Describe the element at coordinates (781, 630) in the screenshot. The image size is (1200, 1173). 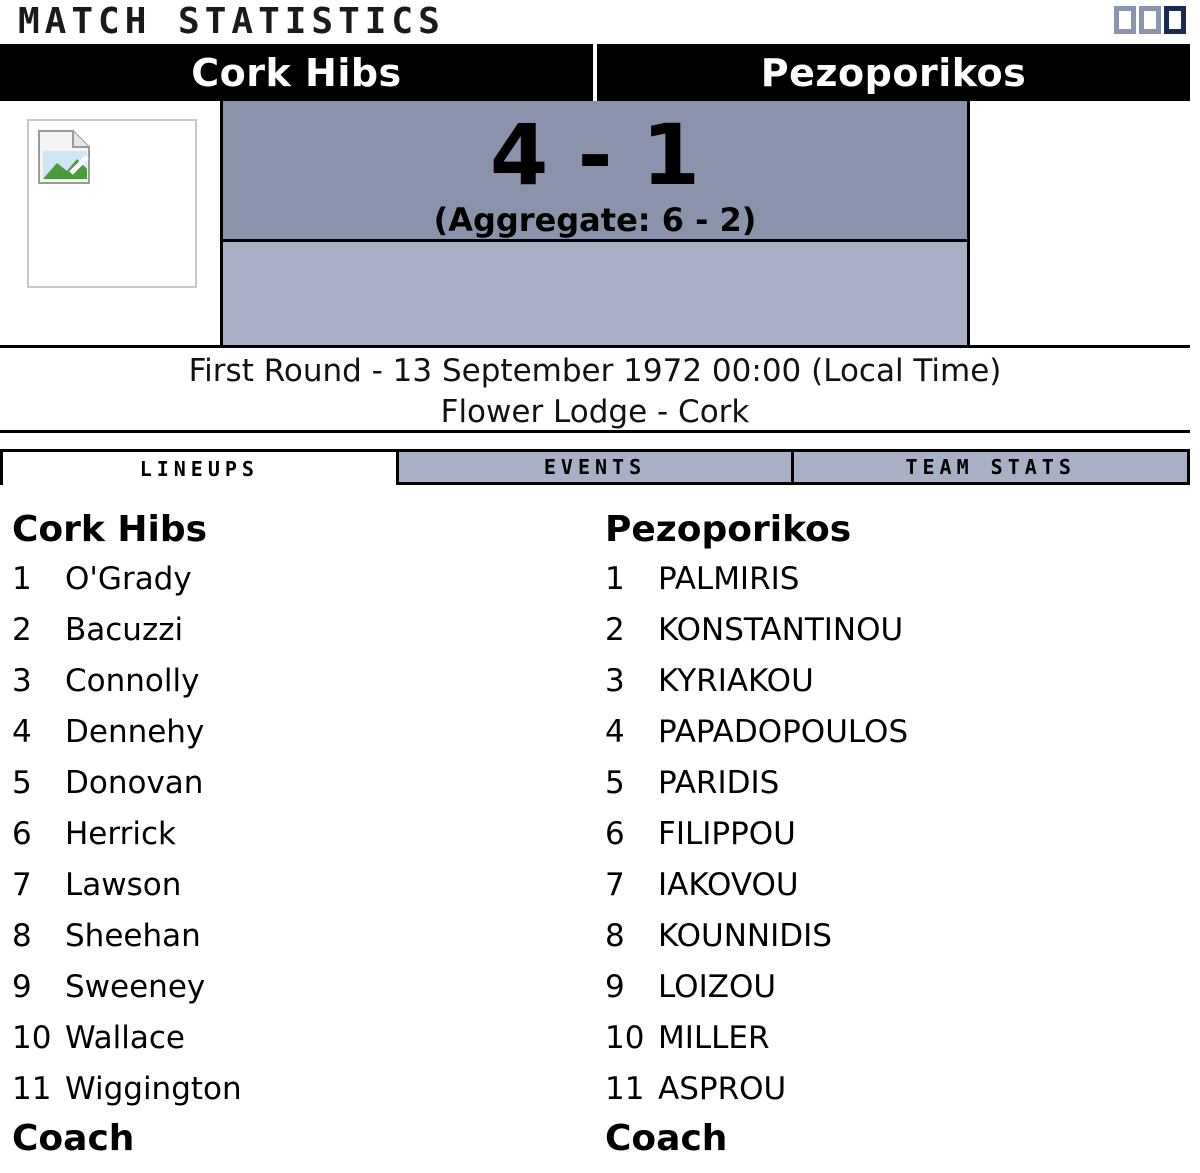
I see `player-name: KONSTANTINOU` at that location.